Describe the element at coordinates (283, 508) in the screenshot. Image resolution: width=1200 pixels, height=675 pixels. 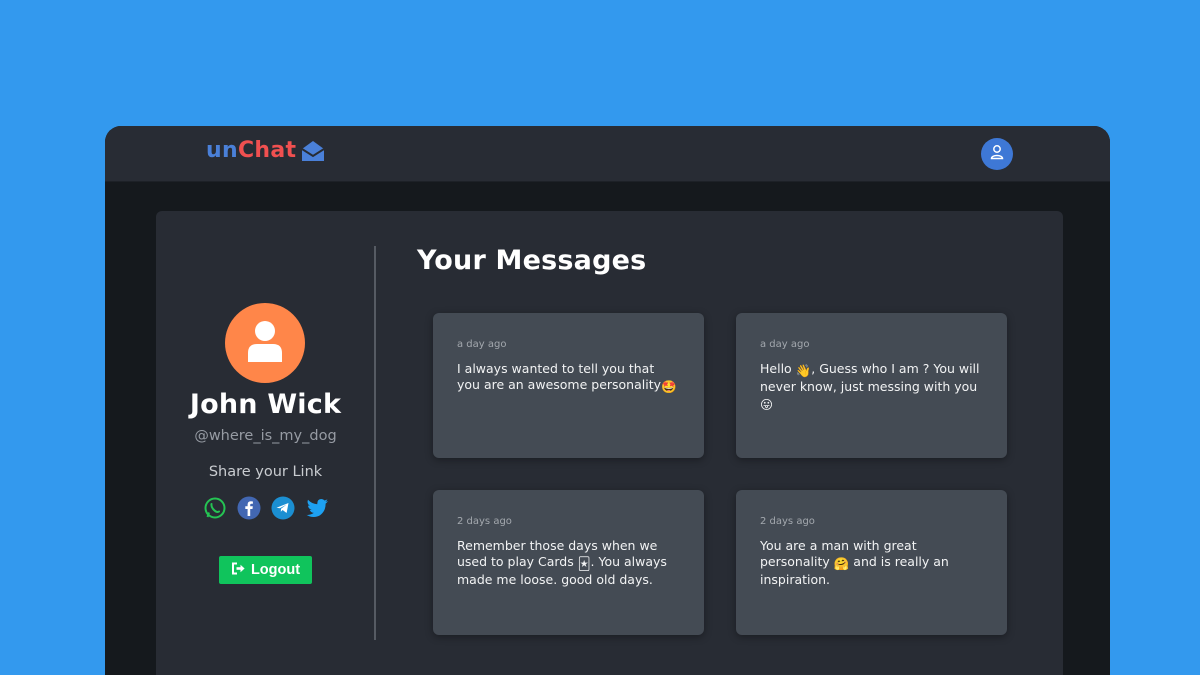
I see `telegram-icon` at that location.